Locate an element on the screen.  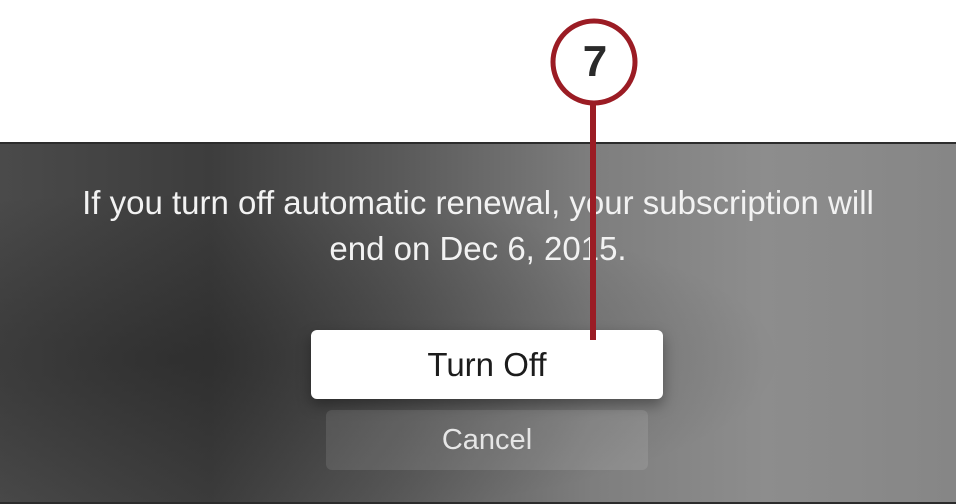
cancel-button: Cancel is located at coordinates (487, 440).